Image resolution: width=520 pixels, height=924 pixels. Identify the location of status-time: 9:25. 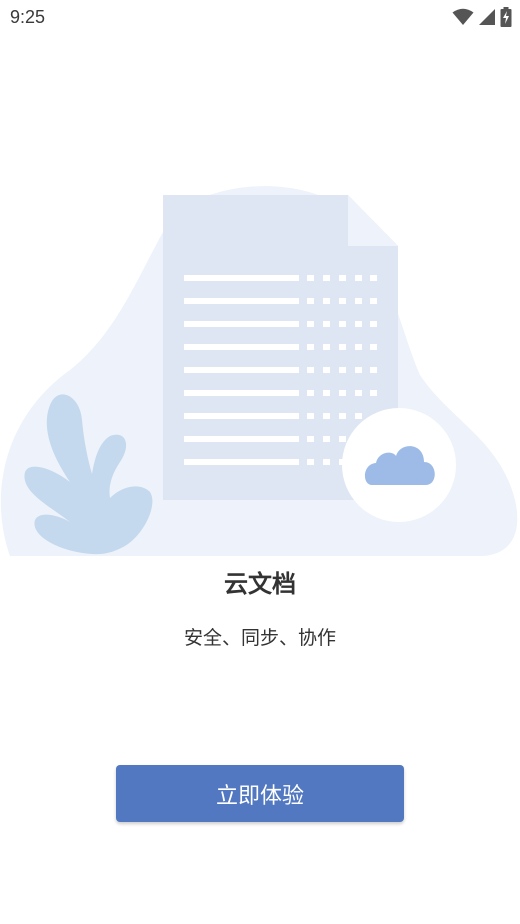
(28, 17).